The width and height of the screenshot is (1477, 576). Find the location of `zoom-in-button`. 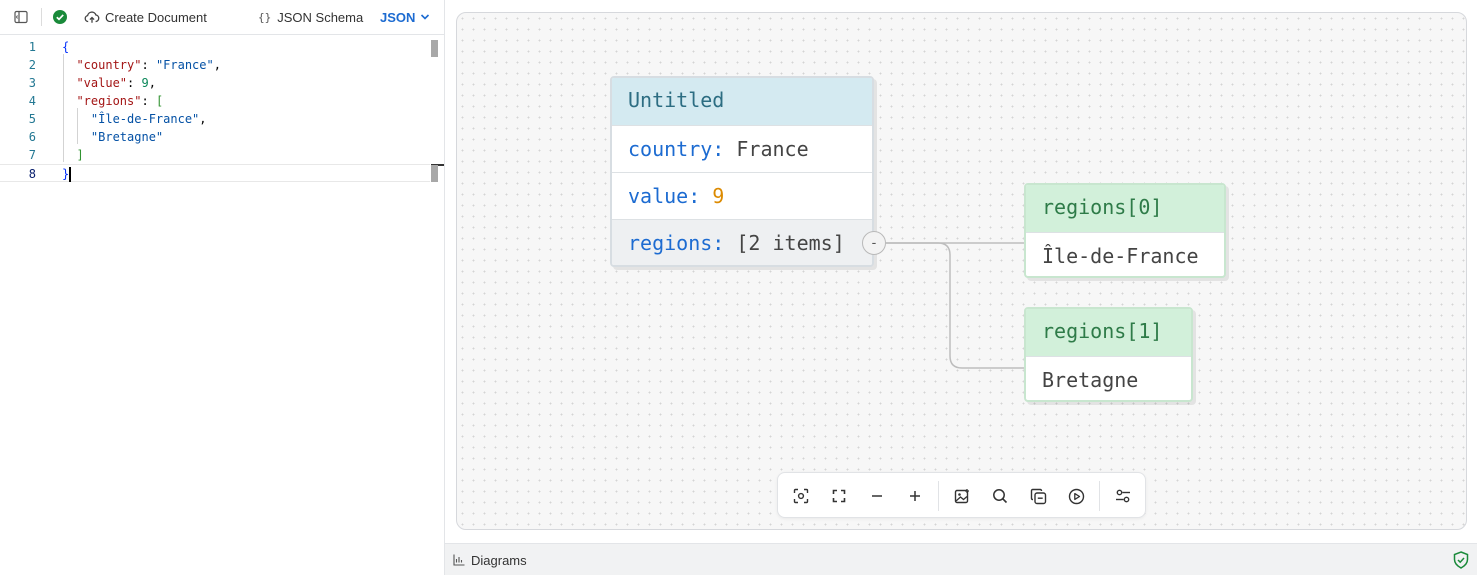

zoom-in-button is located at coordinates (915, 496).